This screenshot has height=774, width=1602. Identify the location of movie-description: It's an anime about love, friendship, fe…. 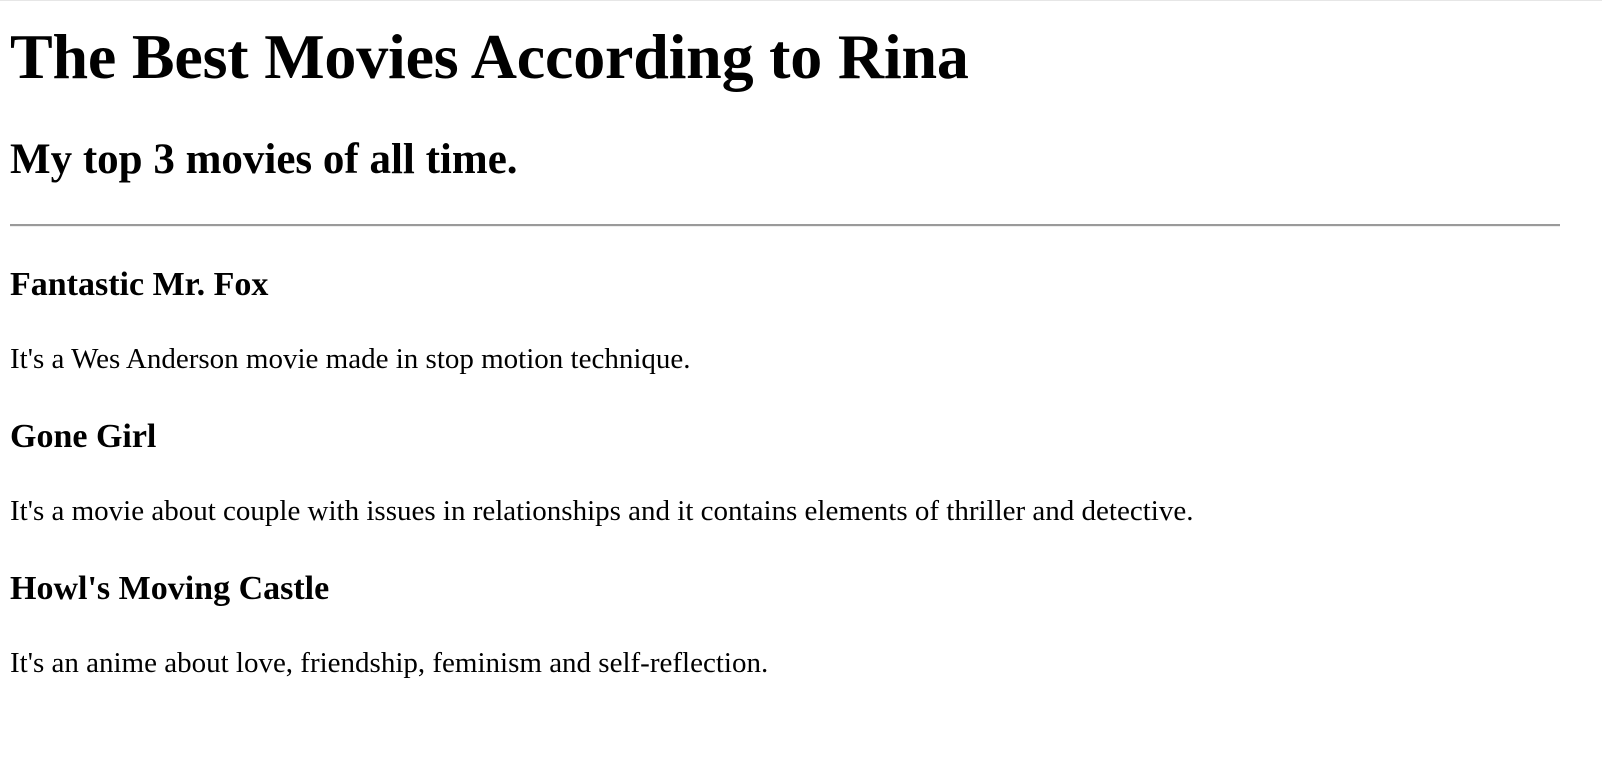
(389, 663).